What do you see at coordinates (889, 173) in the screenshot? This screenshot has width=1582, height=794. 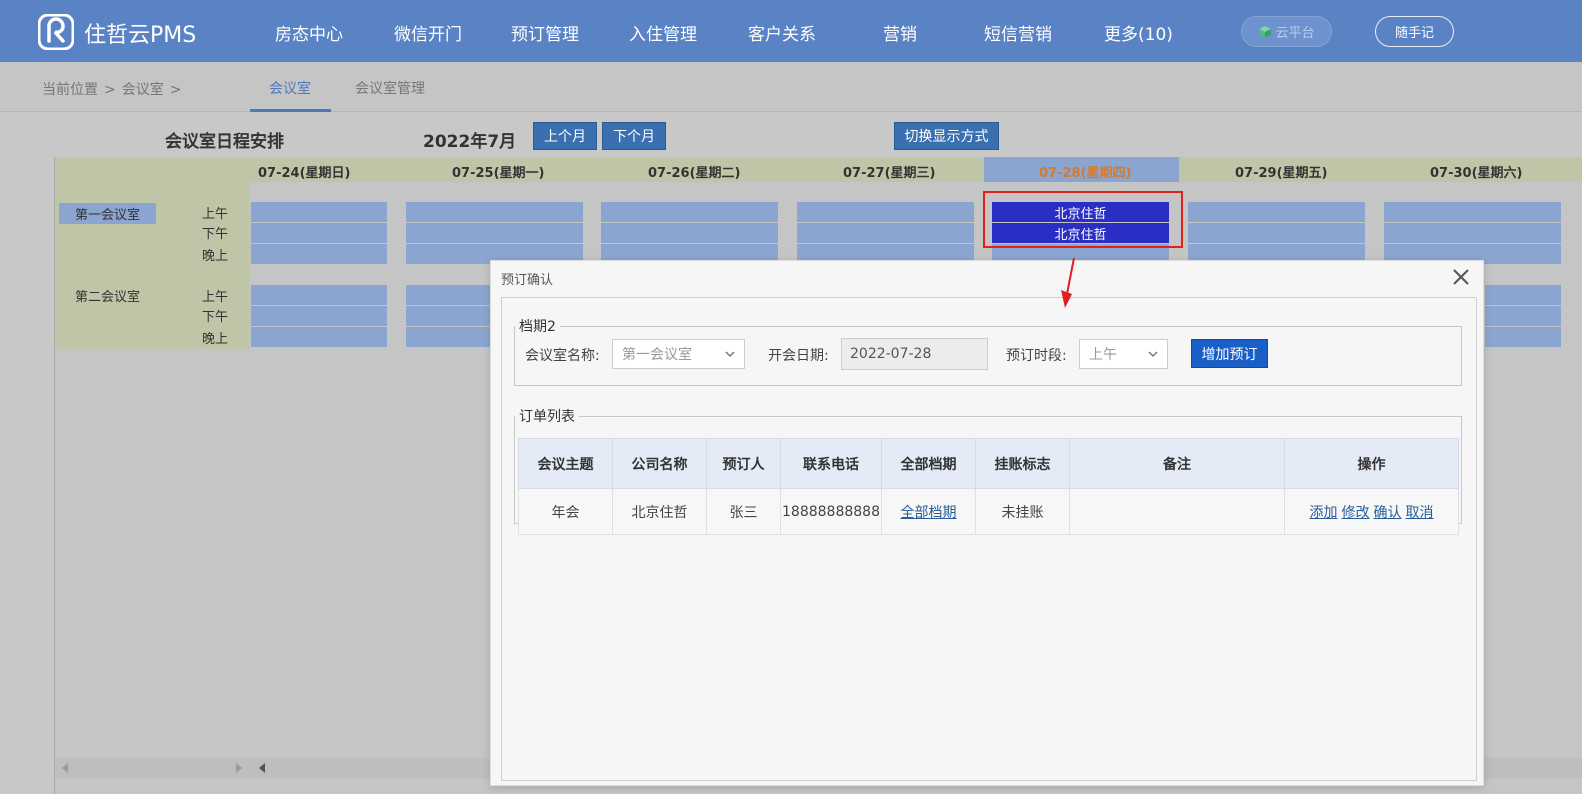 I see `day-header: 07-27(星期三)` at bounding box center [889, 173].